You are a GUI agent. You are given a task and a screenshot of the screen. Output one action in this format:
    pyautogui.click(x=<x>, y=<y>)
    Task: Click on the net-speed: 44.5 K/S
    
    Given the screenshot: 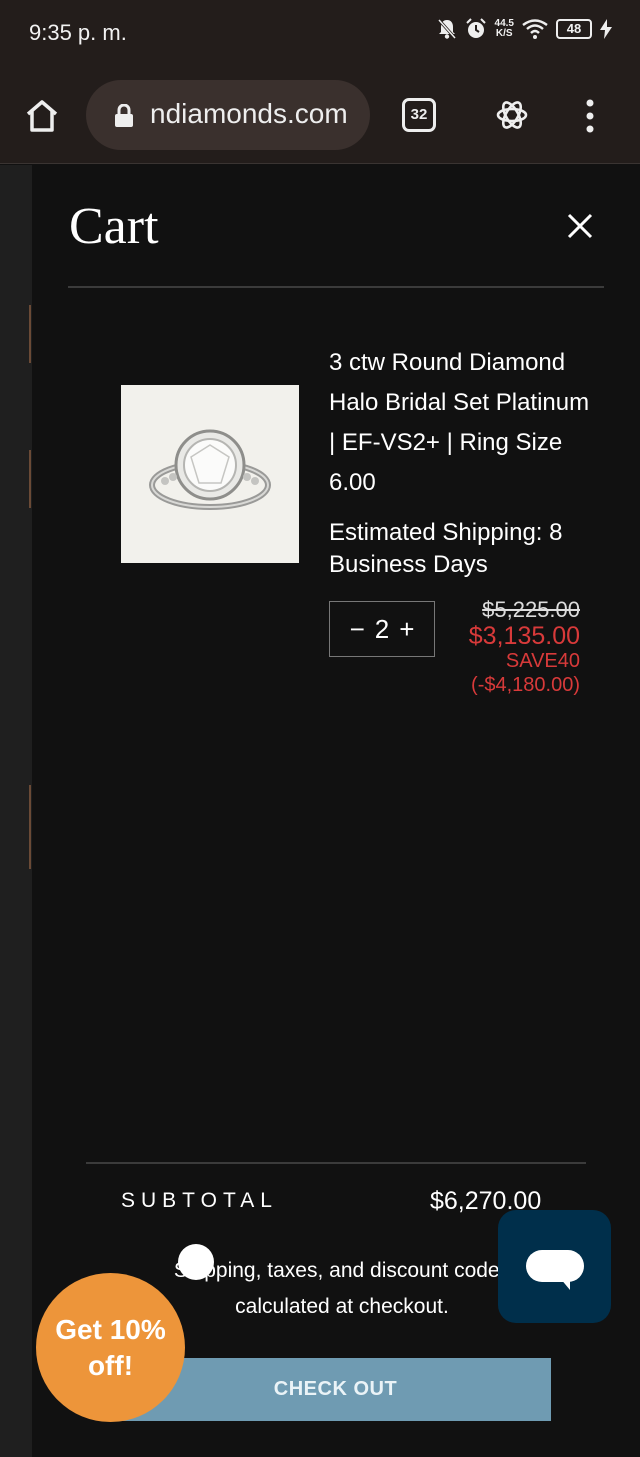 What is the action you would take?
    pyautogui.click(x=504, y=29)
    